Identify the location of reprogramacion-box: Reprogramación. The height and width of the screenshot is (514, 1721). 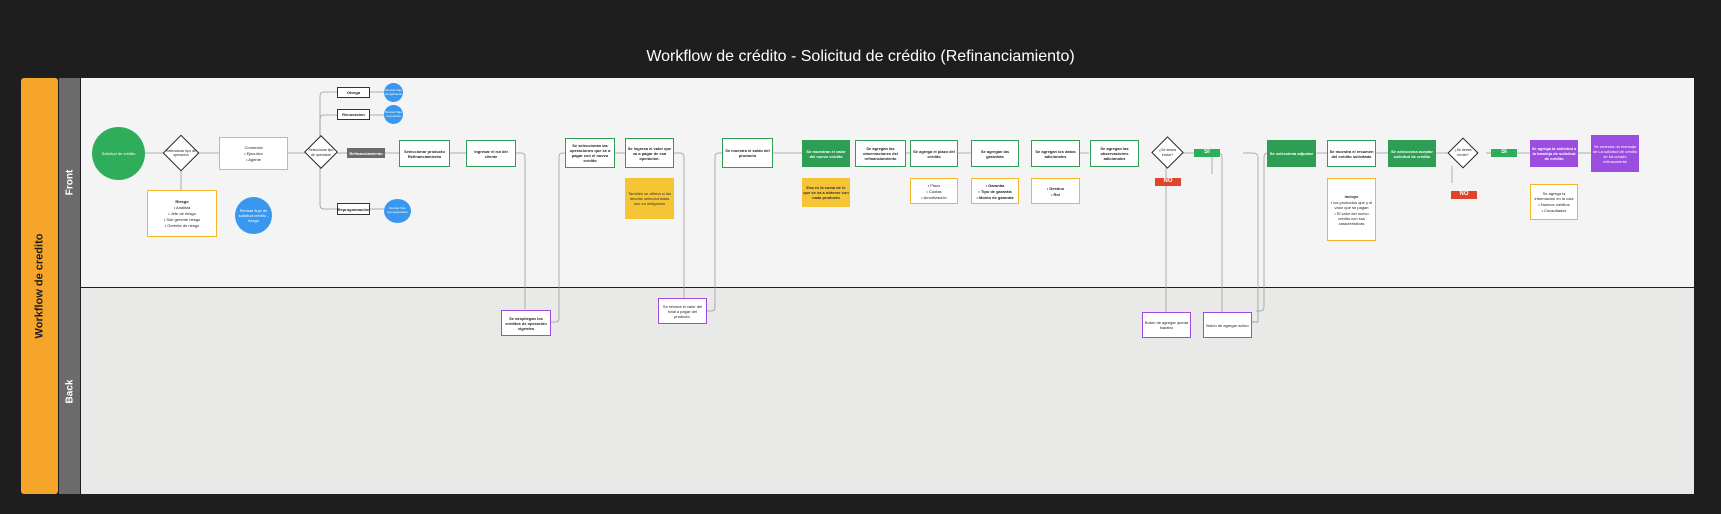
(353, 209).